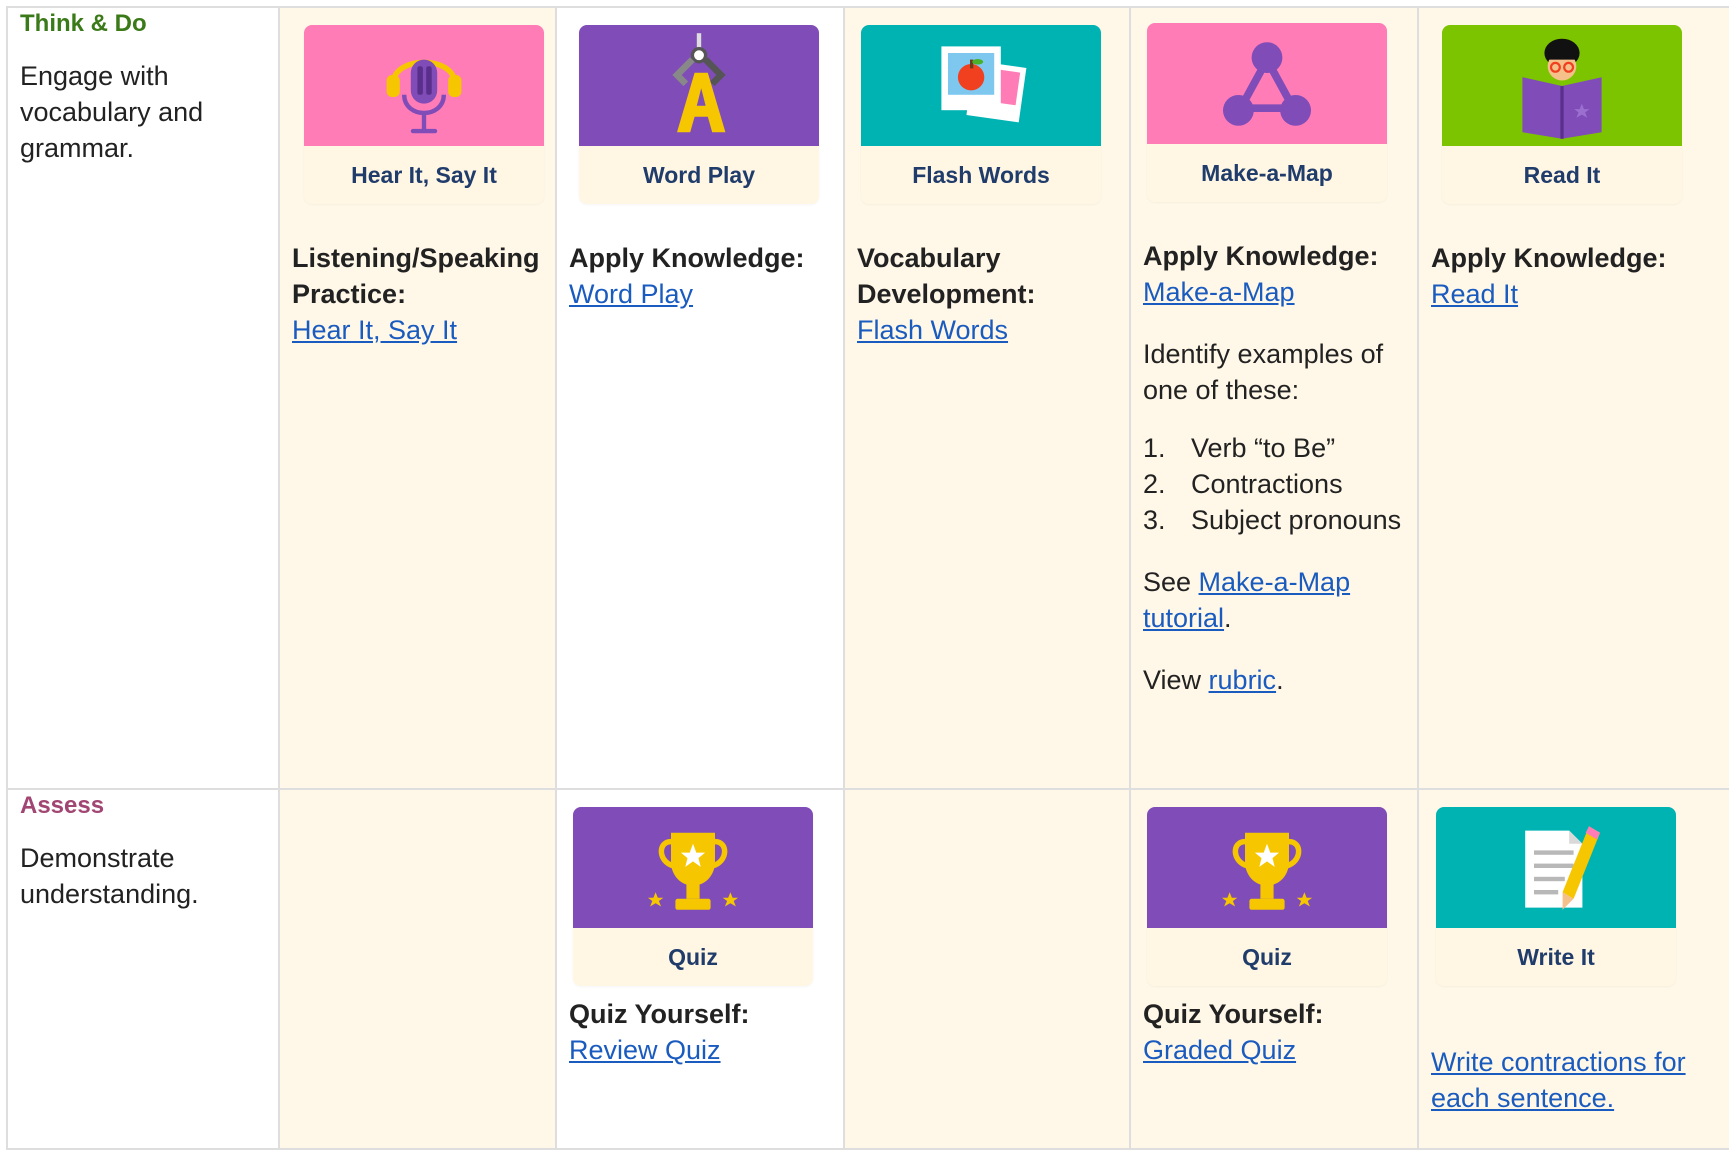  What do you see at coordinates (700, 1050) in the screenshot?
I see `review-quiz-link: Review Quiz` at bounding box center [700, 1050].